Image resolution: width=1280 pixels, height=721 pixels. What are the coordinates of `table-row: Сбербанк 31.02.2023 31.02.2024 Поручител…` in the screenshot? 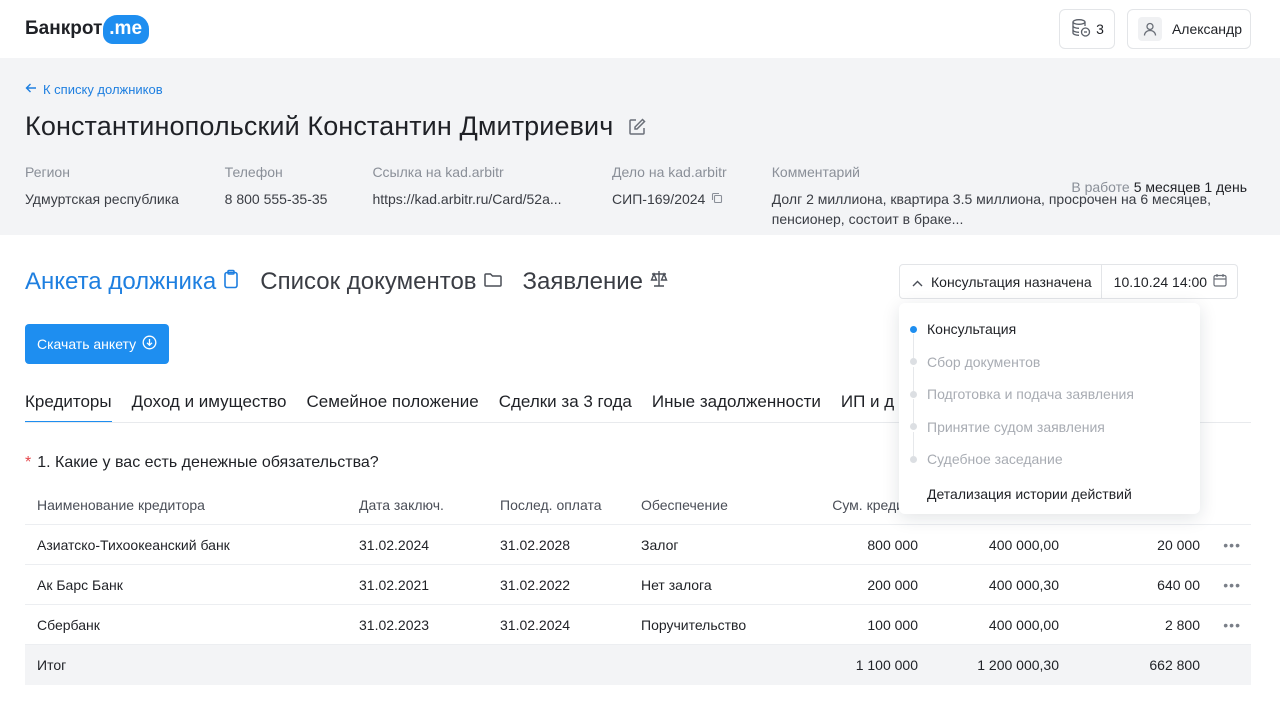 It's located at (638, 625).